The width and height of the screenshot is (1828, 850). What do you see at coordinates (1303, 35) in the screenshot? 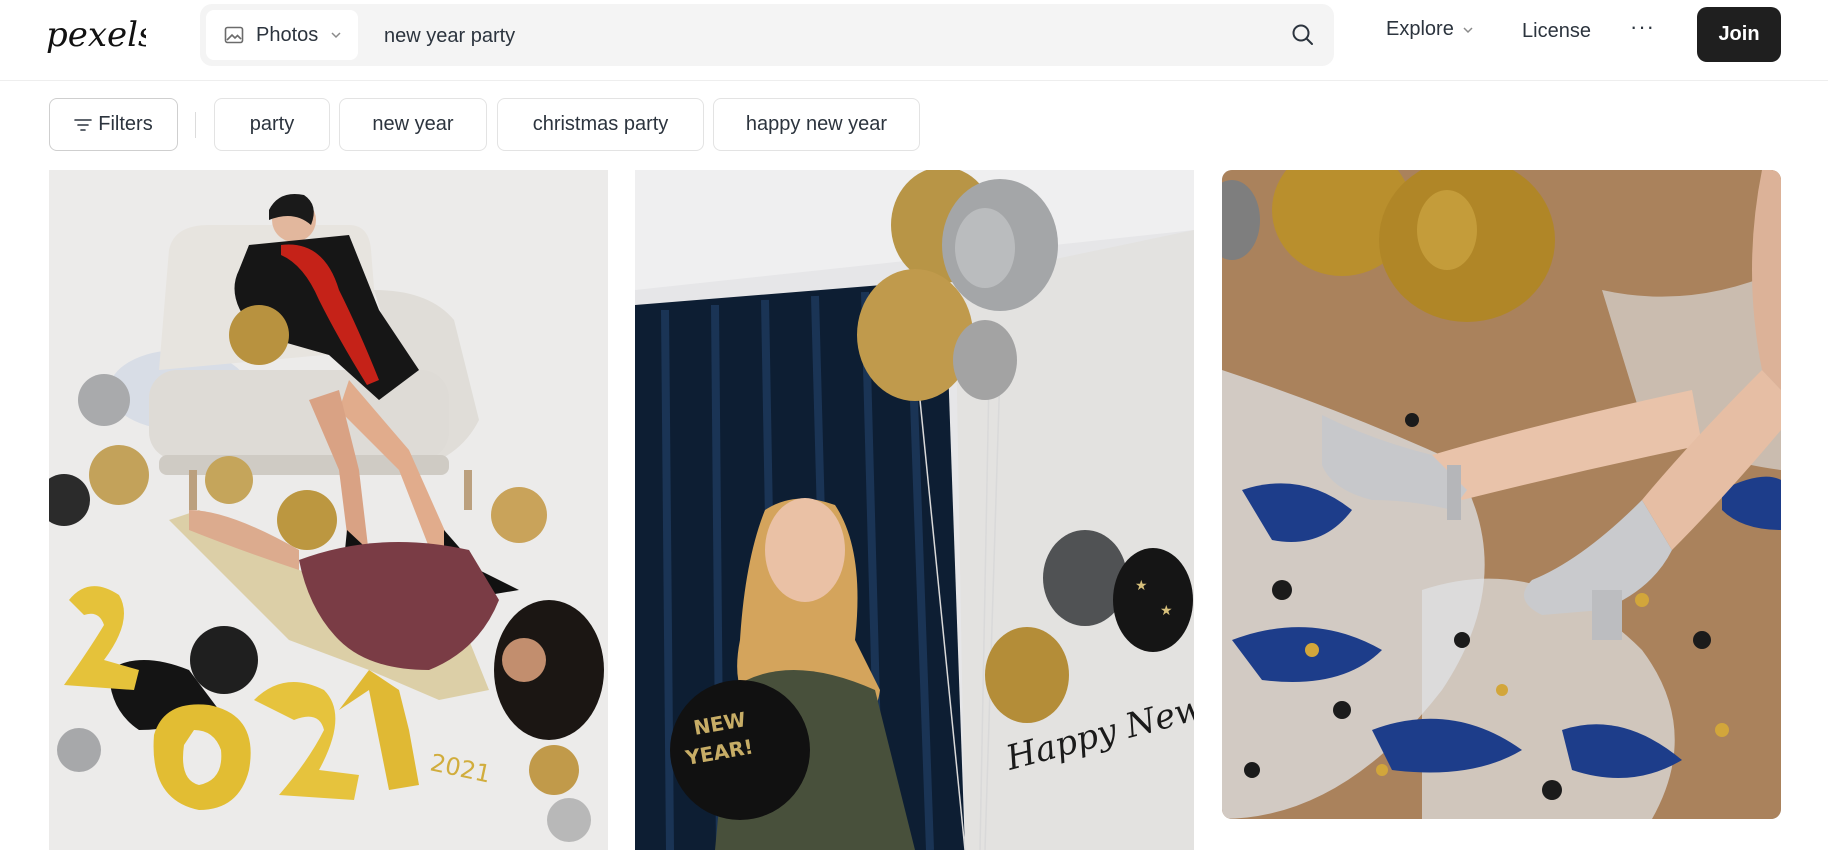
I see `search-icon` at bounding box center [1303, 35].